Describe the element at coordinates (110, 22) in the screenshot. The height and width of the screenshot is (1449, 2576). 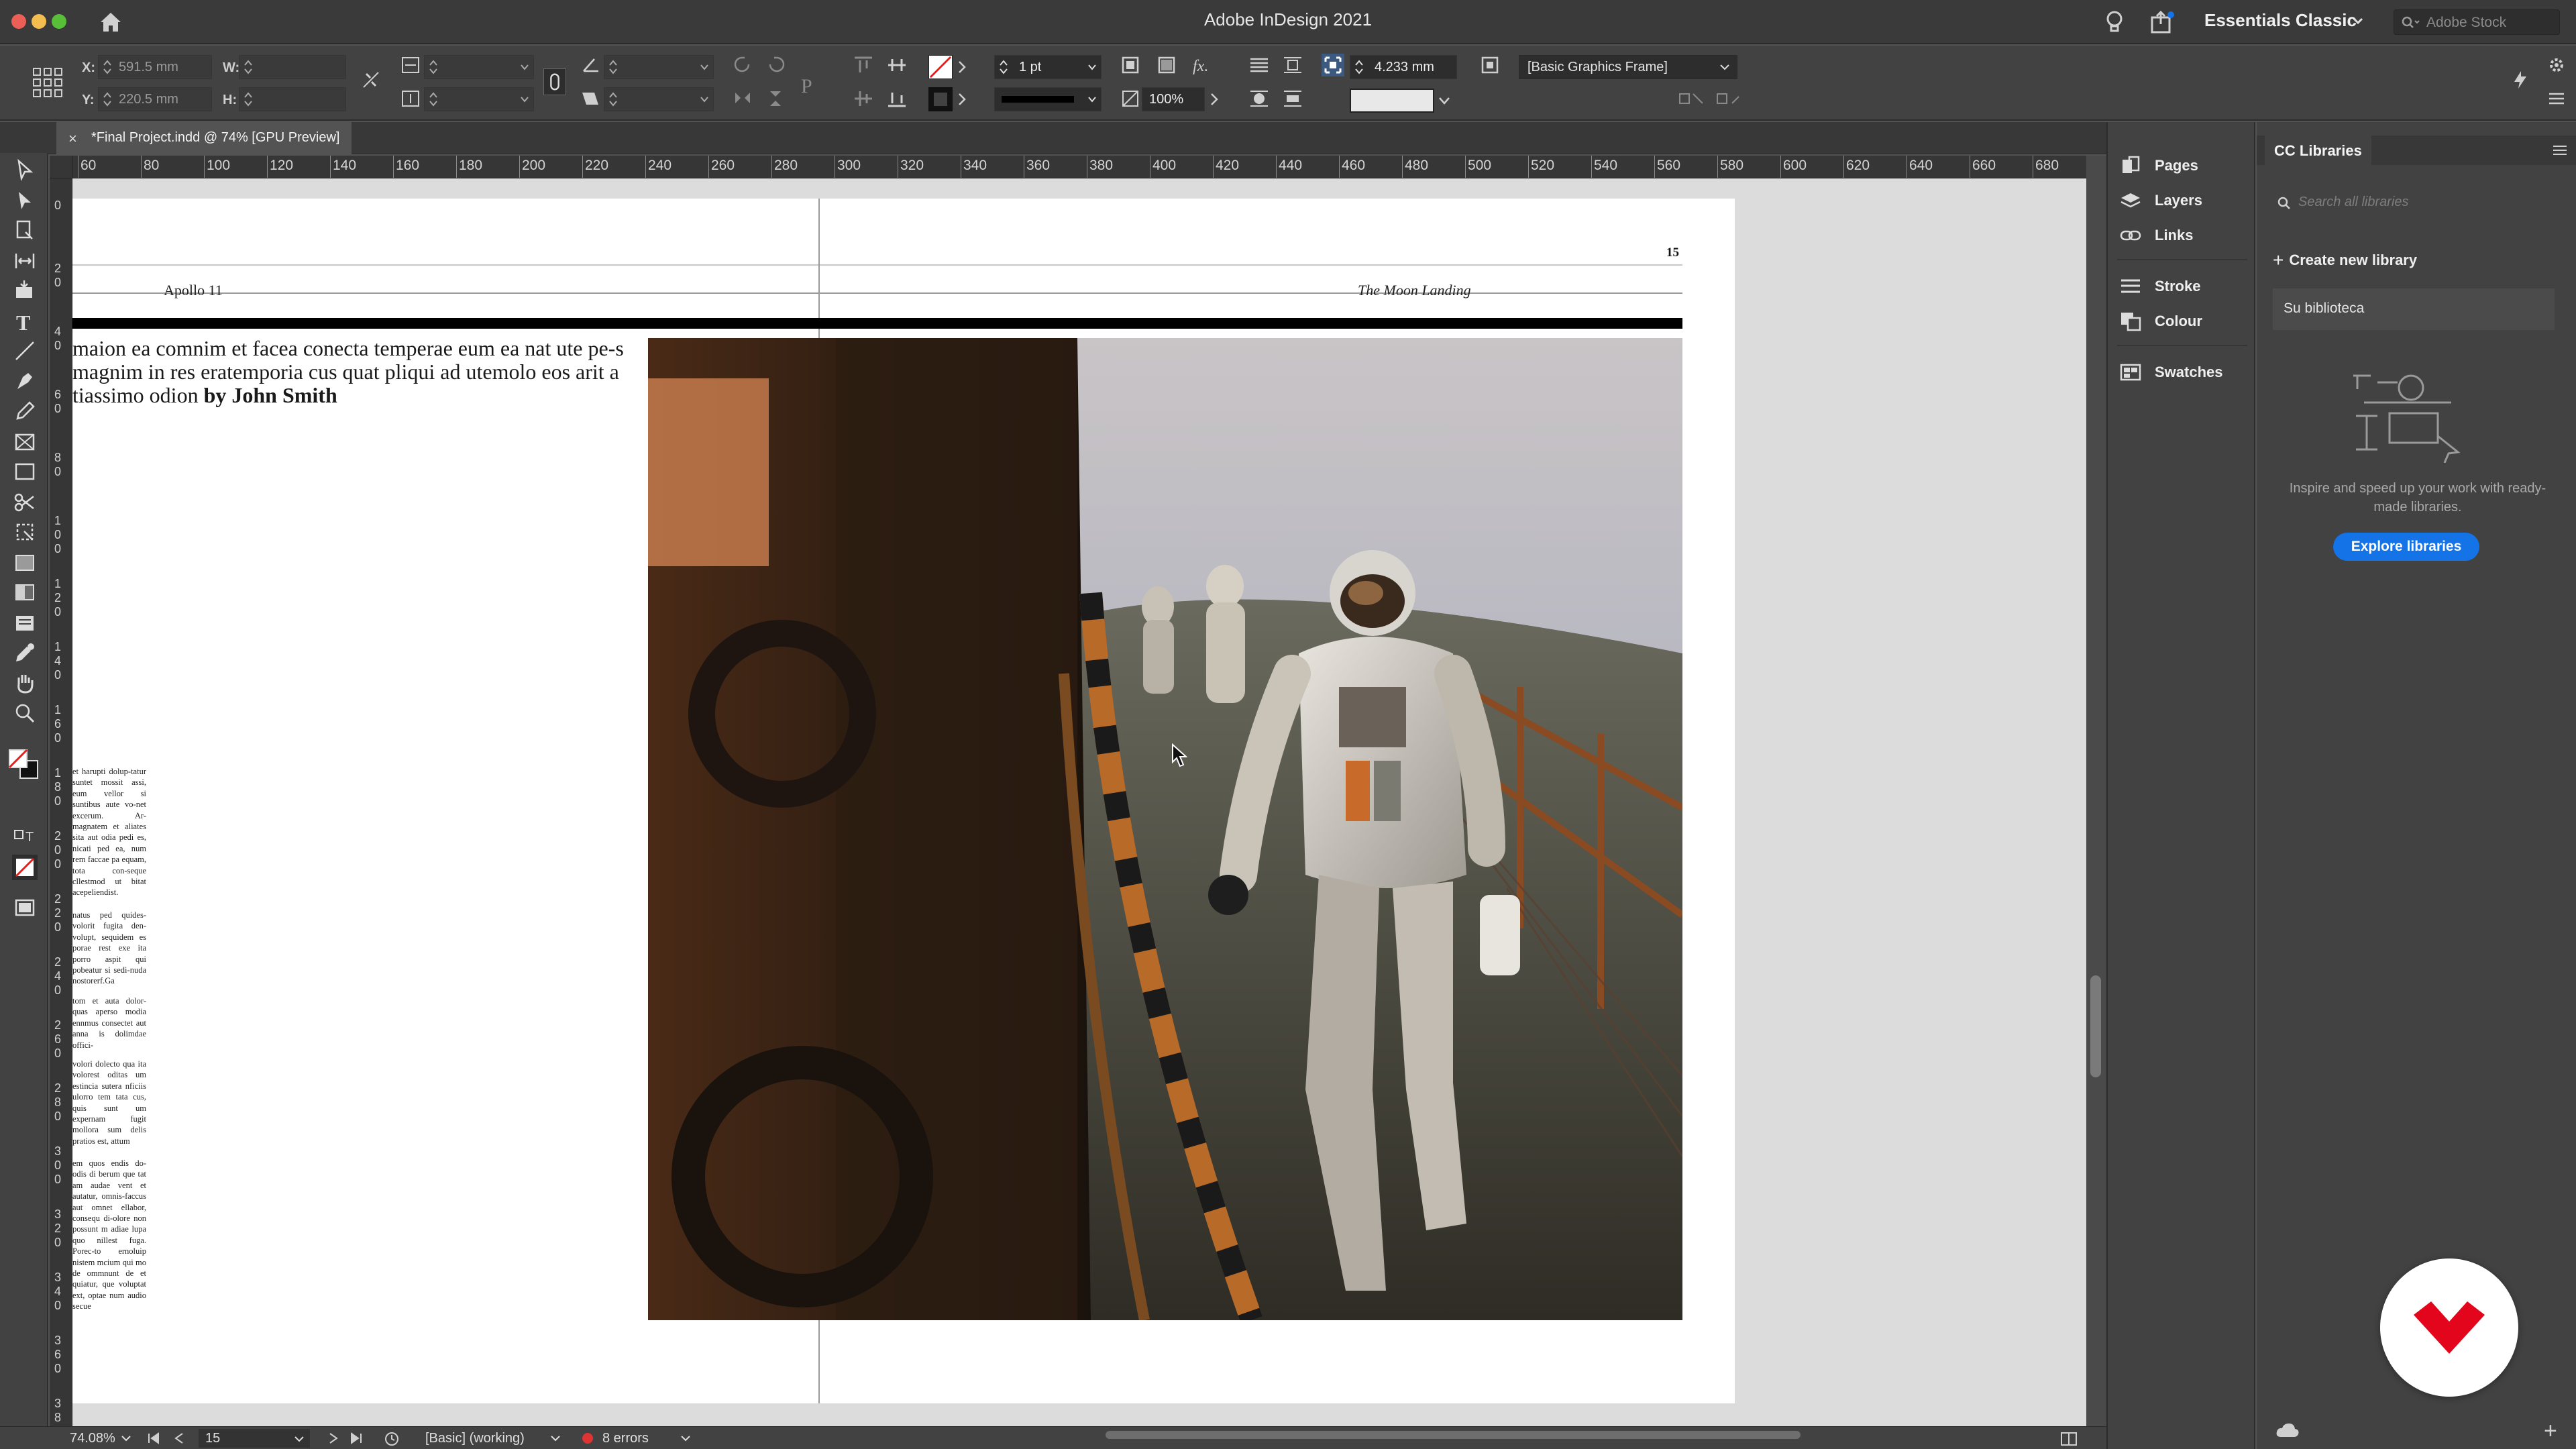
I see `home-icon` at that location.